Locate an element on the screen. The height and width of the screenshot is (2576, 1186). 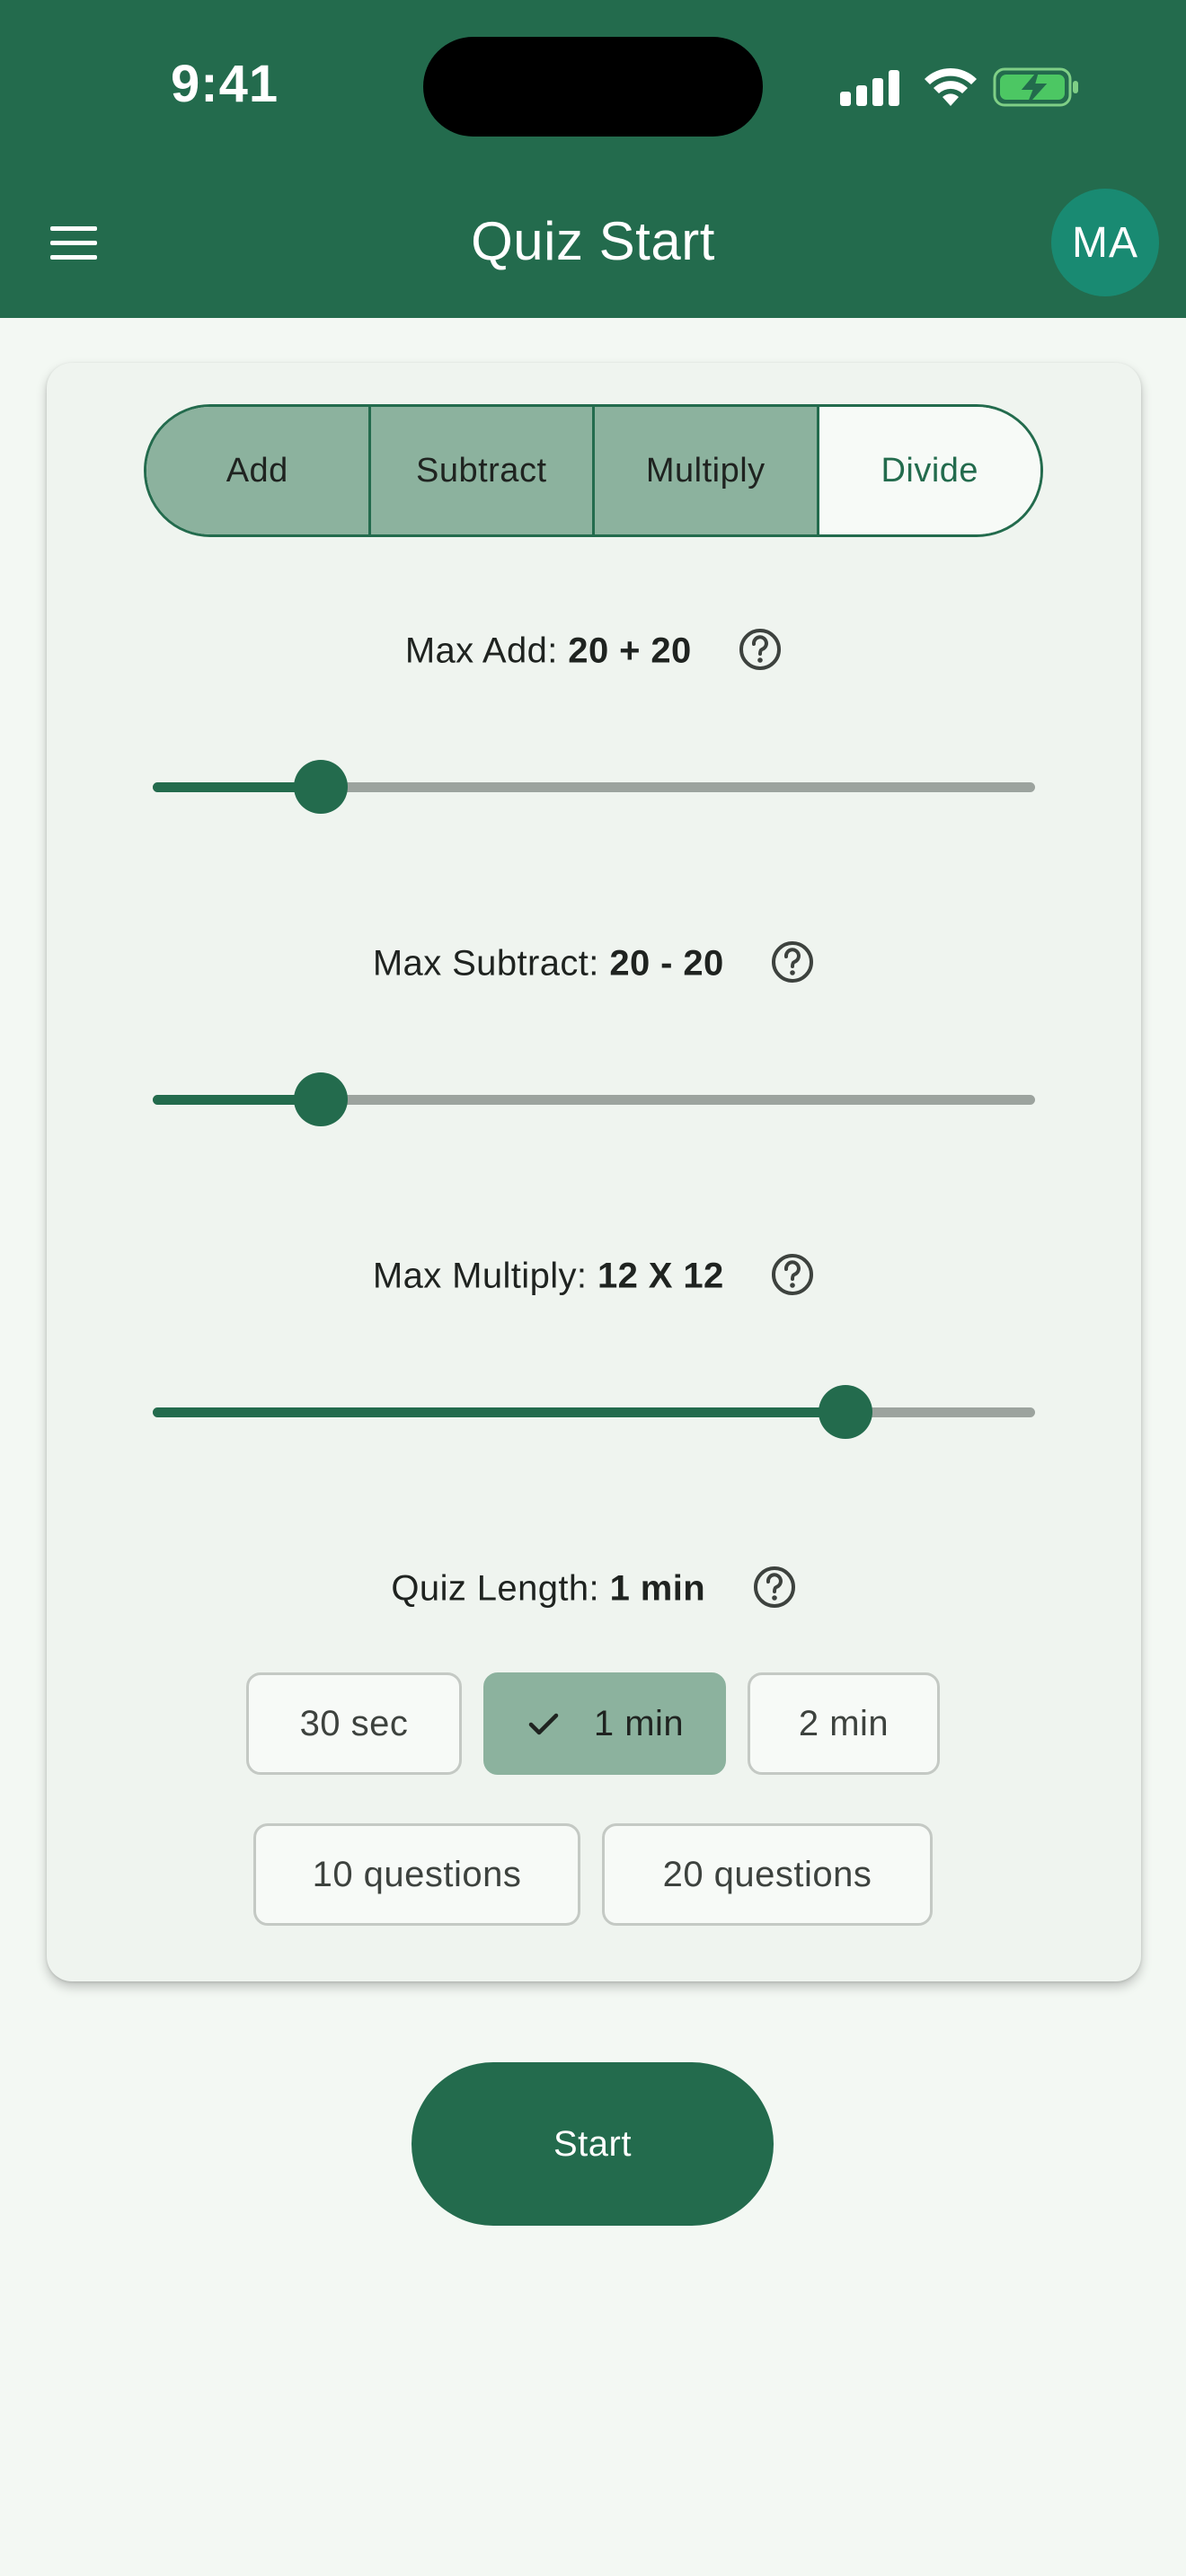
dynamic-island is located at coordinates (593, 87).